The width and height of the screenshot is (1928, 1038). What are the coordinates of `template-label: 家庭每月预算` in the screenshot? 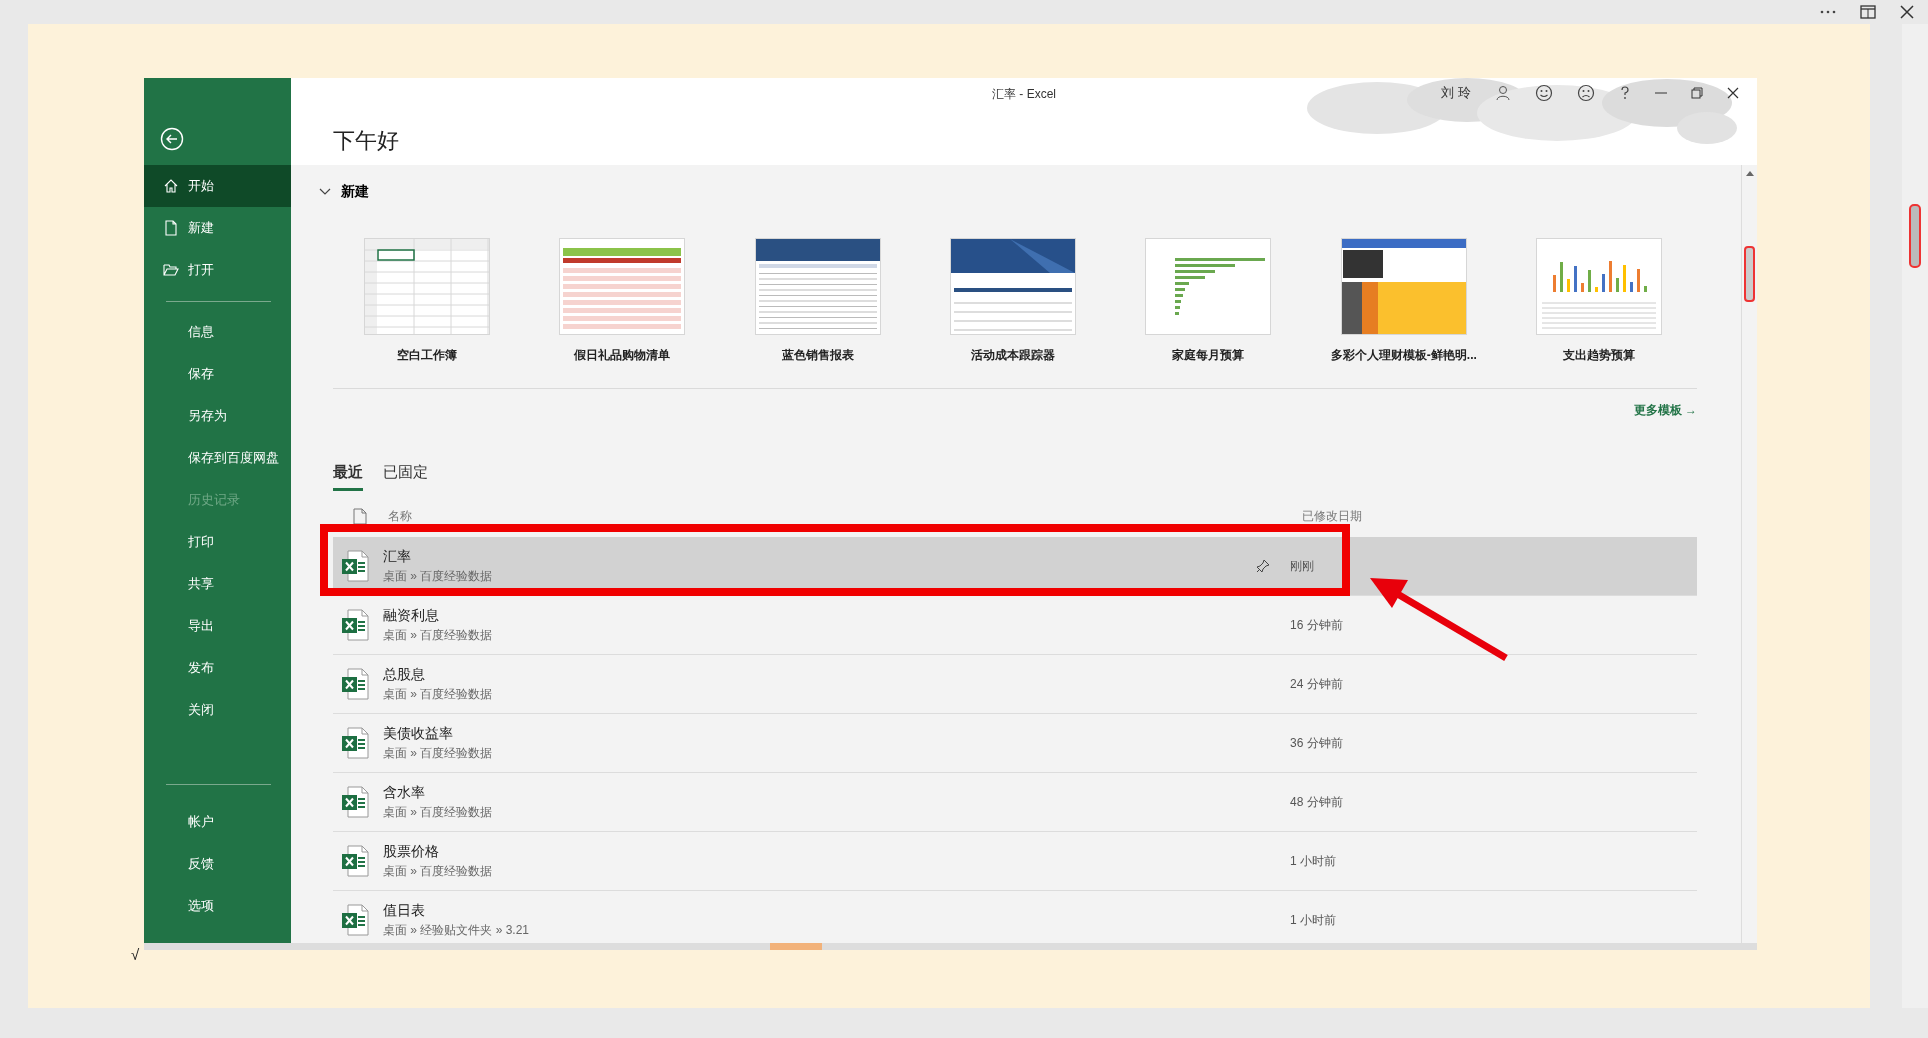 It's located at (1208, 355).